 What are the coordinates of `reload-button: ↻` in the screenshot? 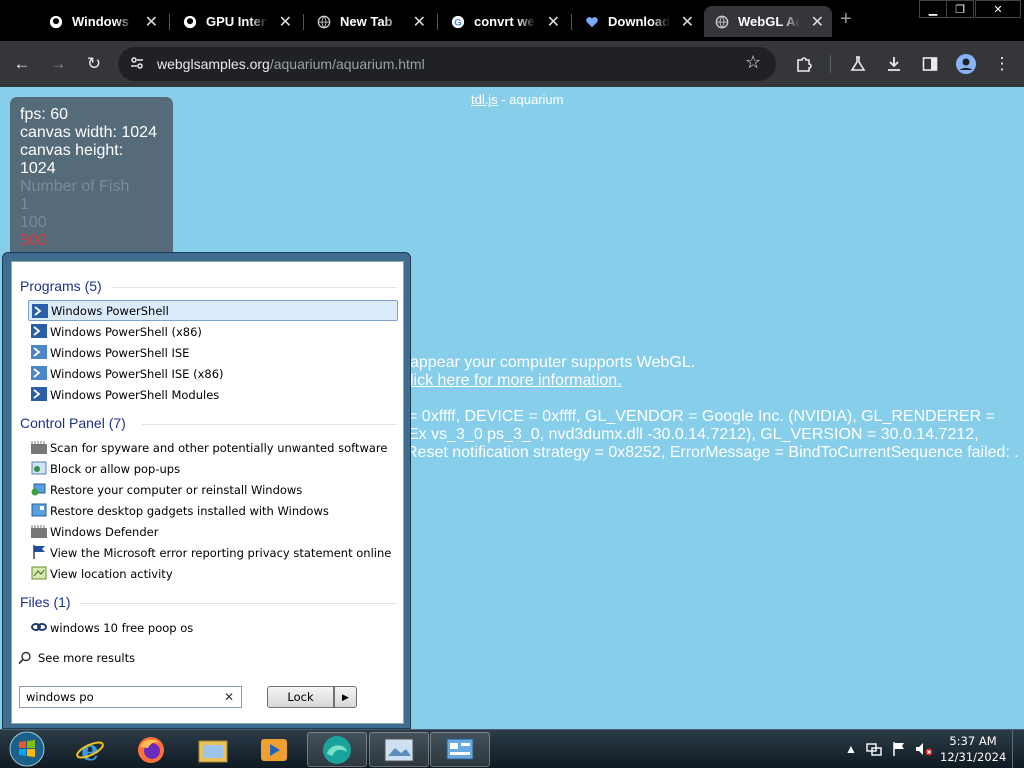 It's located at (94, 64).